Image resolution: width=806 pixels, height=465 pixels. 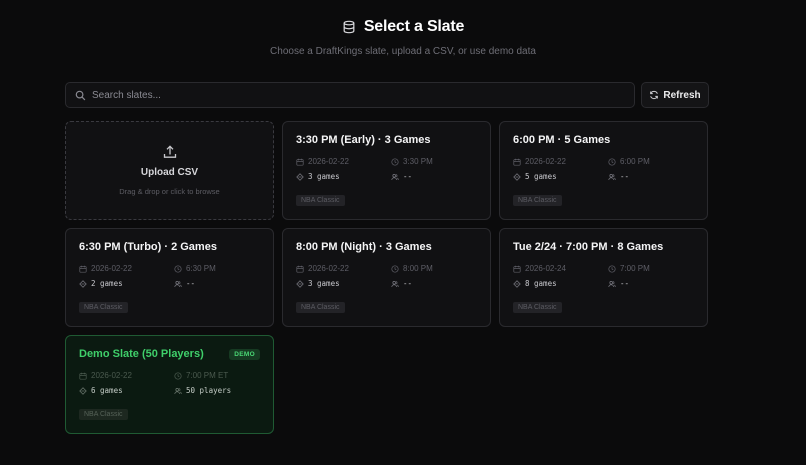 What do you see at coordinates (682, 95) in the screenshot?
I see `refresh-label: Refresh` at bounding box center [682, 95].